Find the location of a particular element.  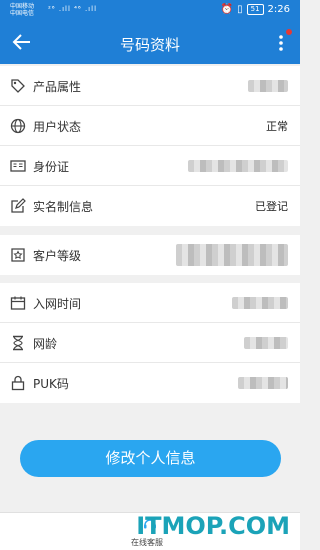

status-bar: 中国移动 中国电信 ²⁶ .ıll ⁴⁶ .ıll ⏰ ▯ 51 2:26 is located at coordinates (150, 11).